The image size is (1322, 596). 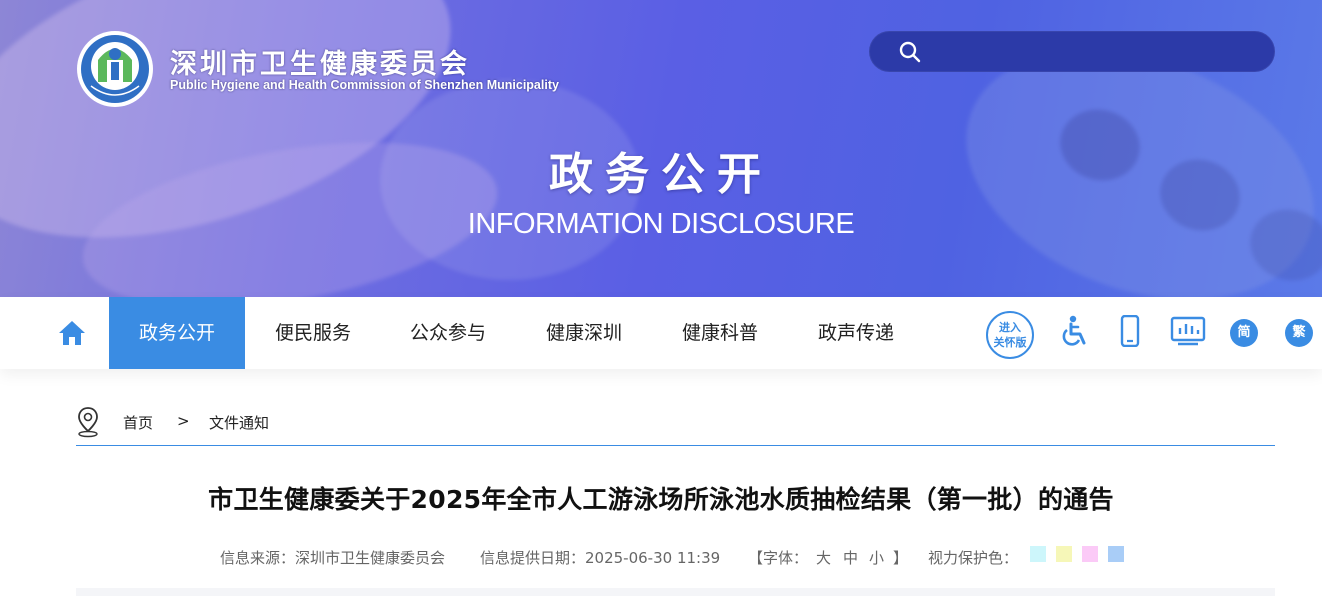 I want to click on nav-item-participation: 公众参与, so click(x=448, y=333).